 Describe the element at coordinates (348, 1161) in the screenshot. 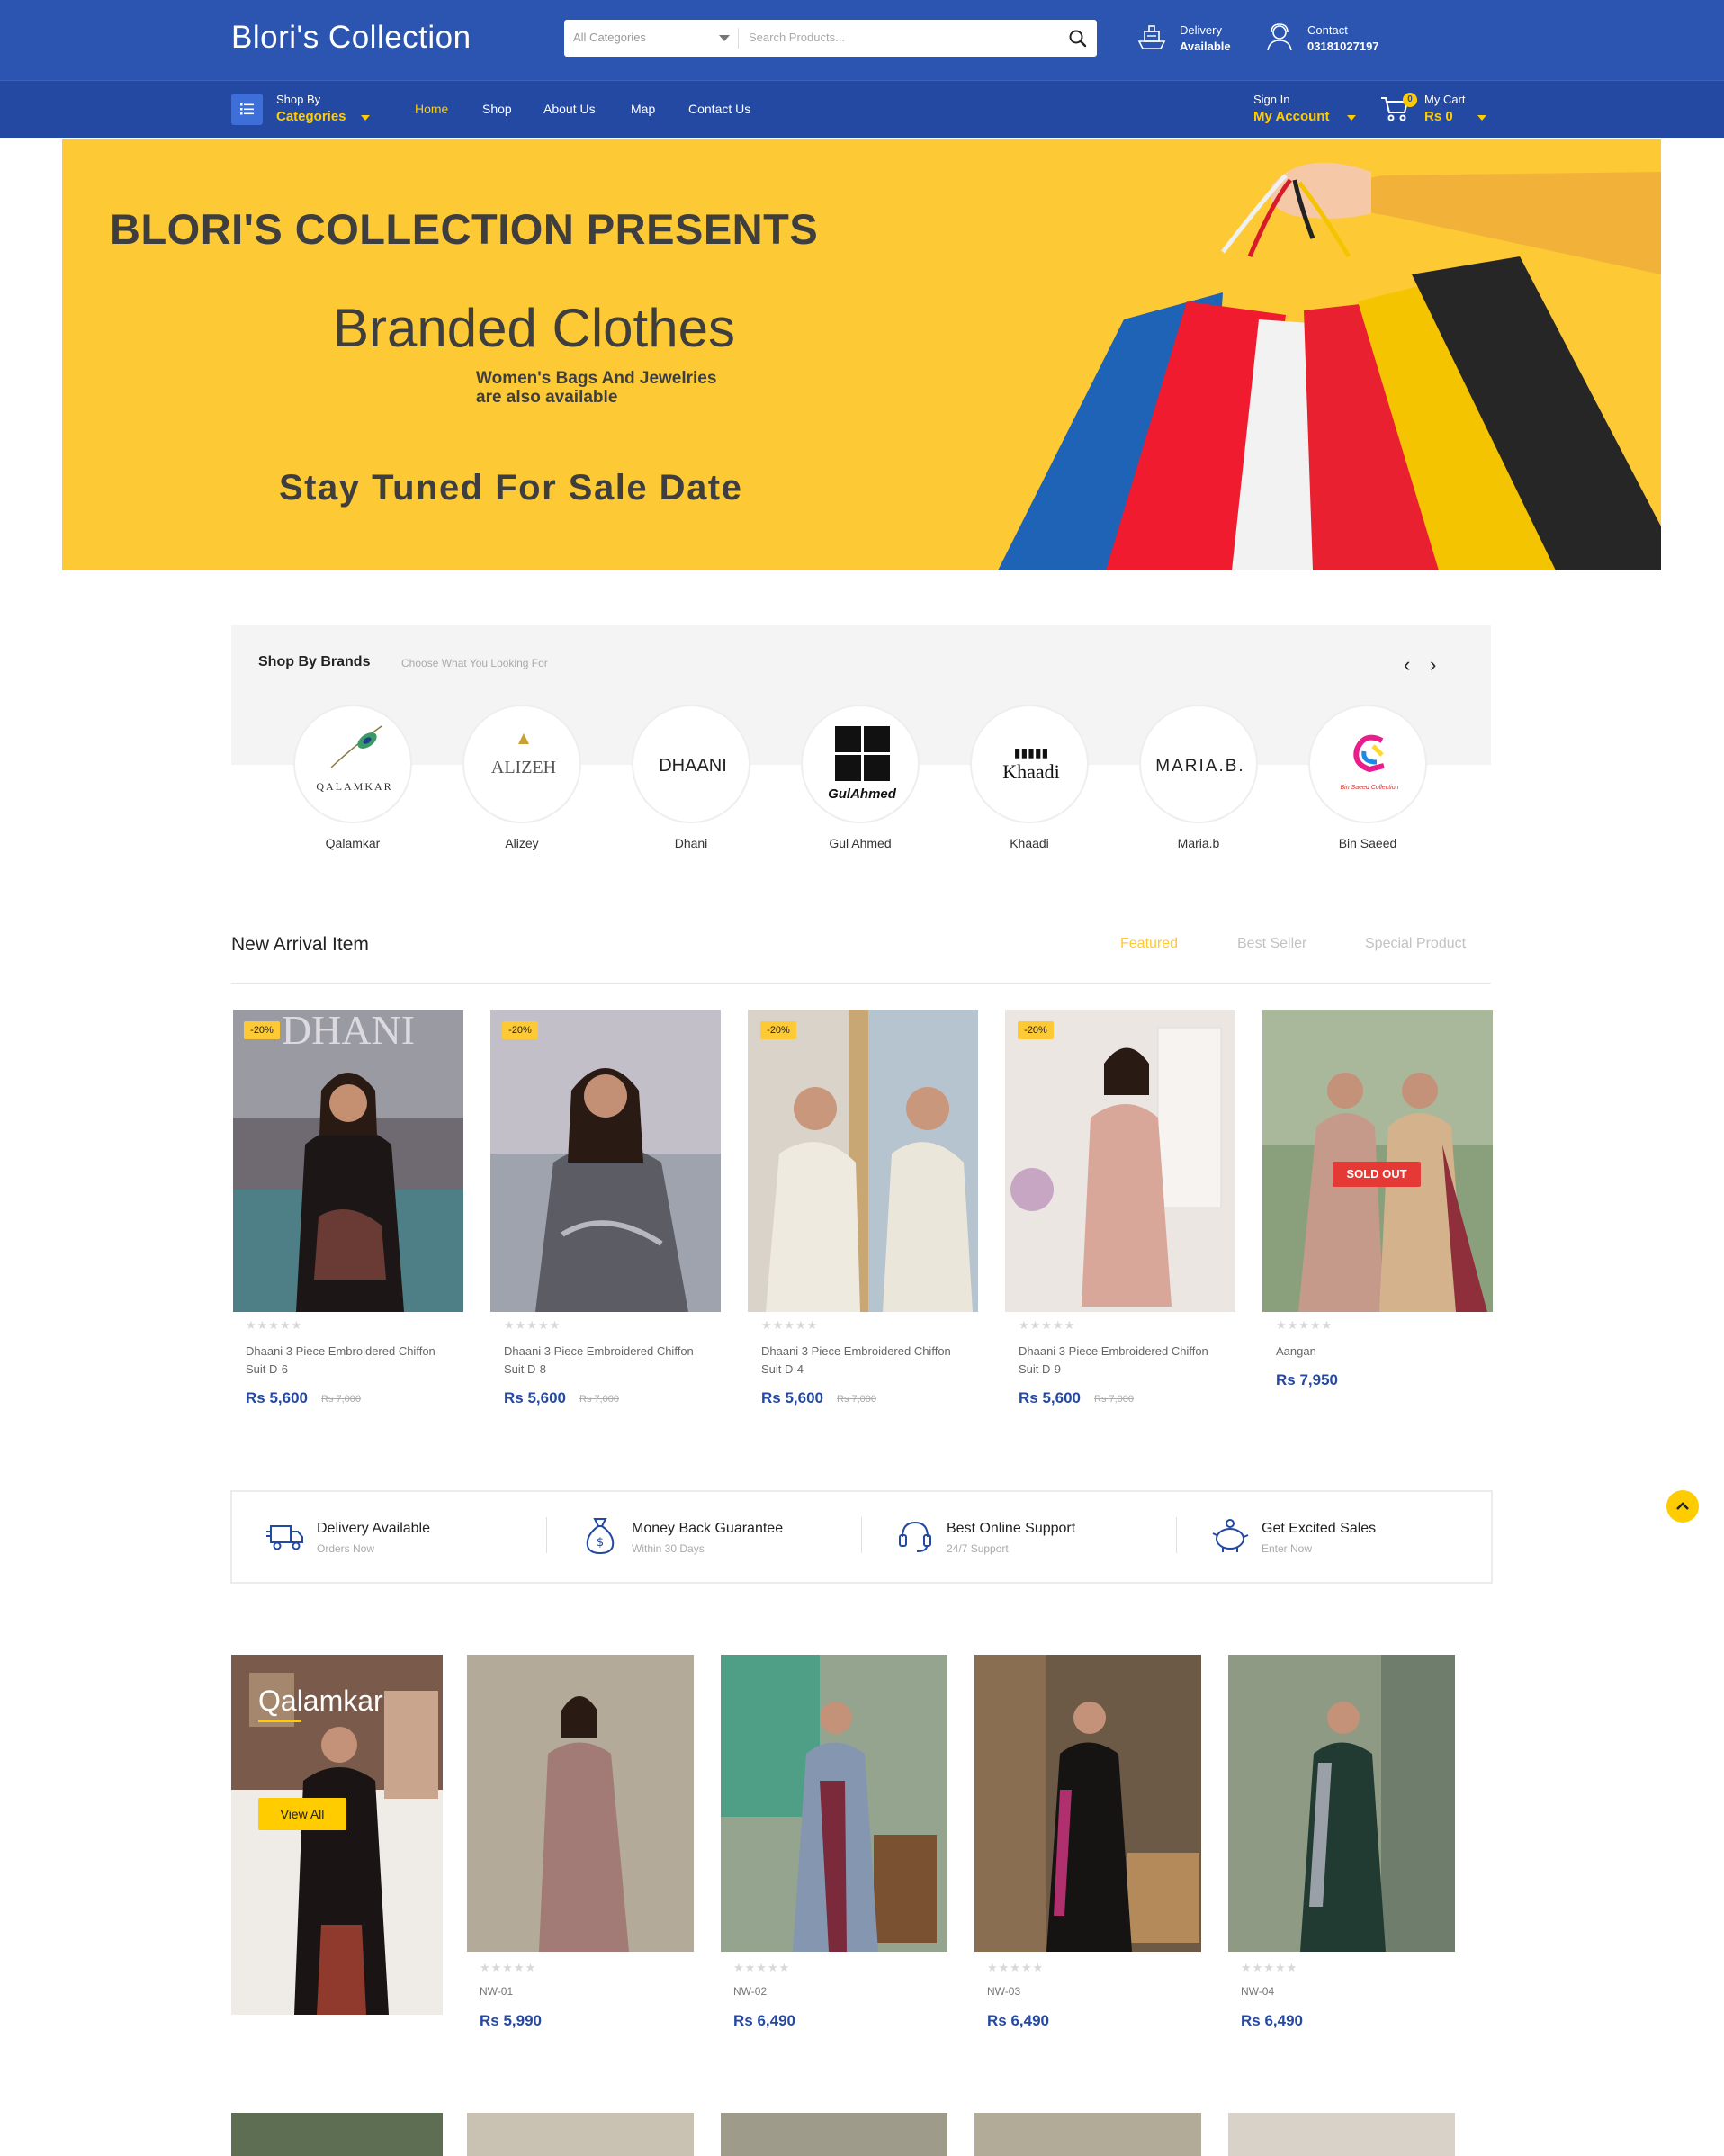

I see `product-image: DHANI` at that location.